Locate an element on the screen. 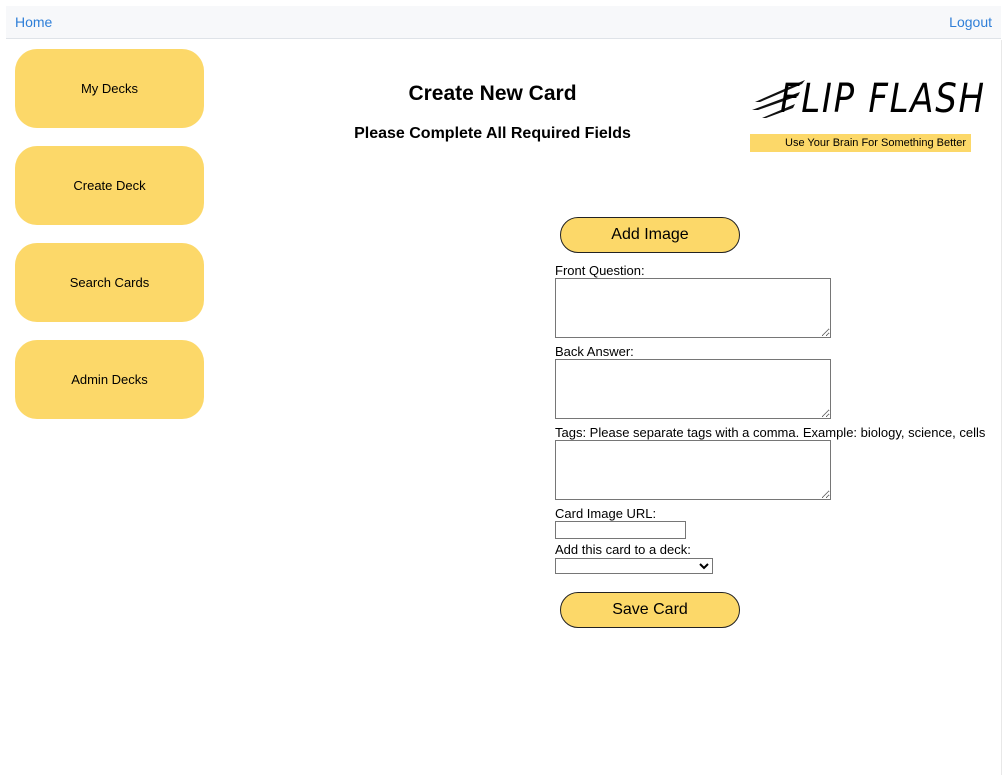 The image size is (1006, 775). home-link: Home is located at coordinates (33, 22).